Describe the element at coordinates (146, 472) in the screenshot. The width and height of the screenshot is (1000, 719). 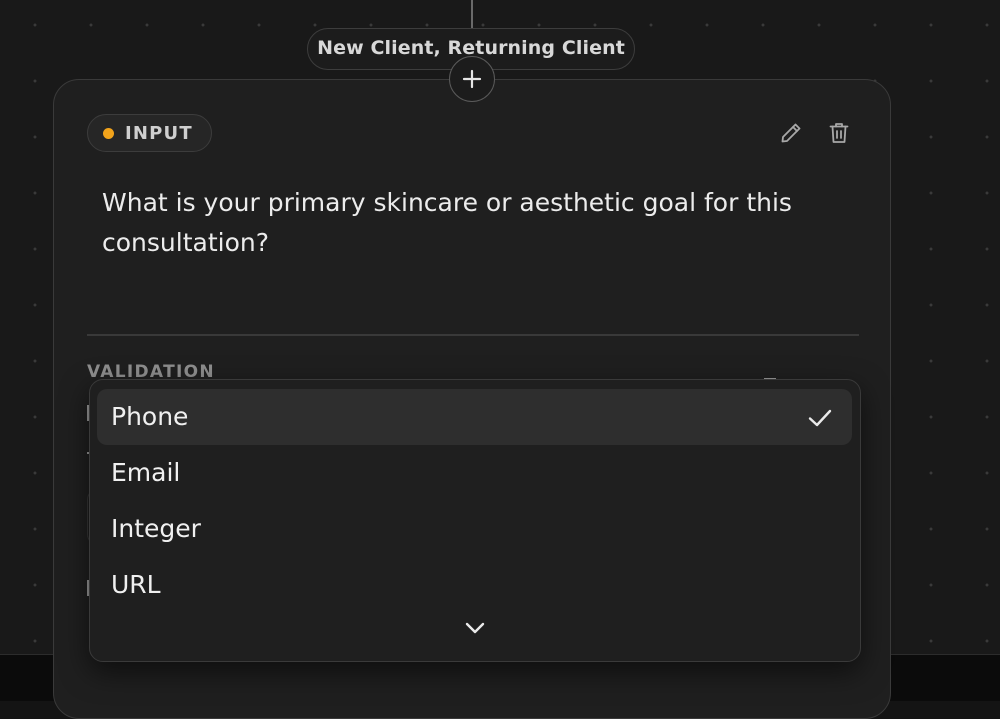
I see `option-label: Email` at that location.